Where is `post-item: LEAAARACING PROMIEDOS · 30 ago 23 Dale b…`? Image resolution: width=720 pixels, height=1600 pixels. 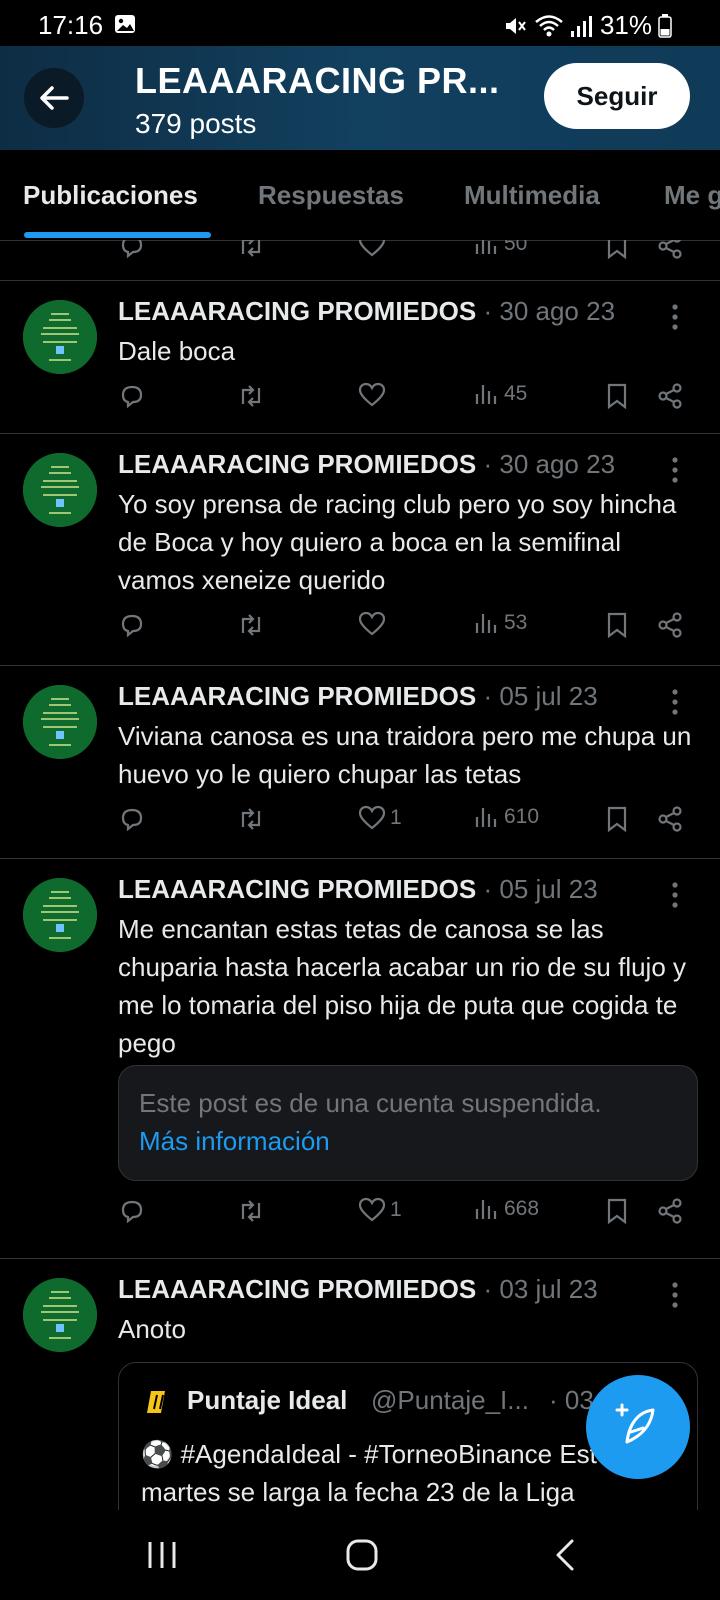
post-item: LEAAARACING PROMIEDOS · 30 ago 23 Dale b… is located at coordinates (360, 366).